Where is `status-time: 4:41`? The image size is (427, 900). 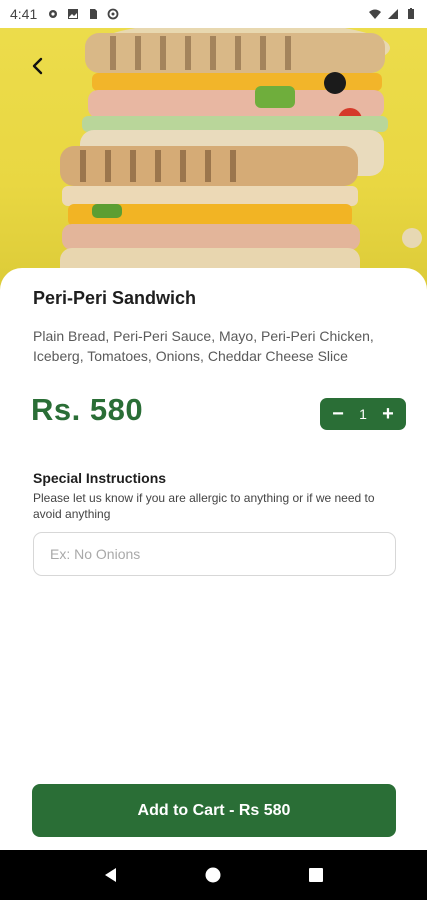
status-time: 4:41 is located at coordinates (24, 14).